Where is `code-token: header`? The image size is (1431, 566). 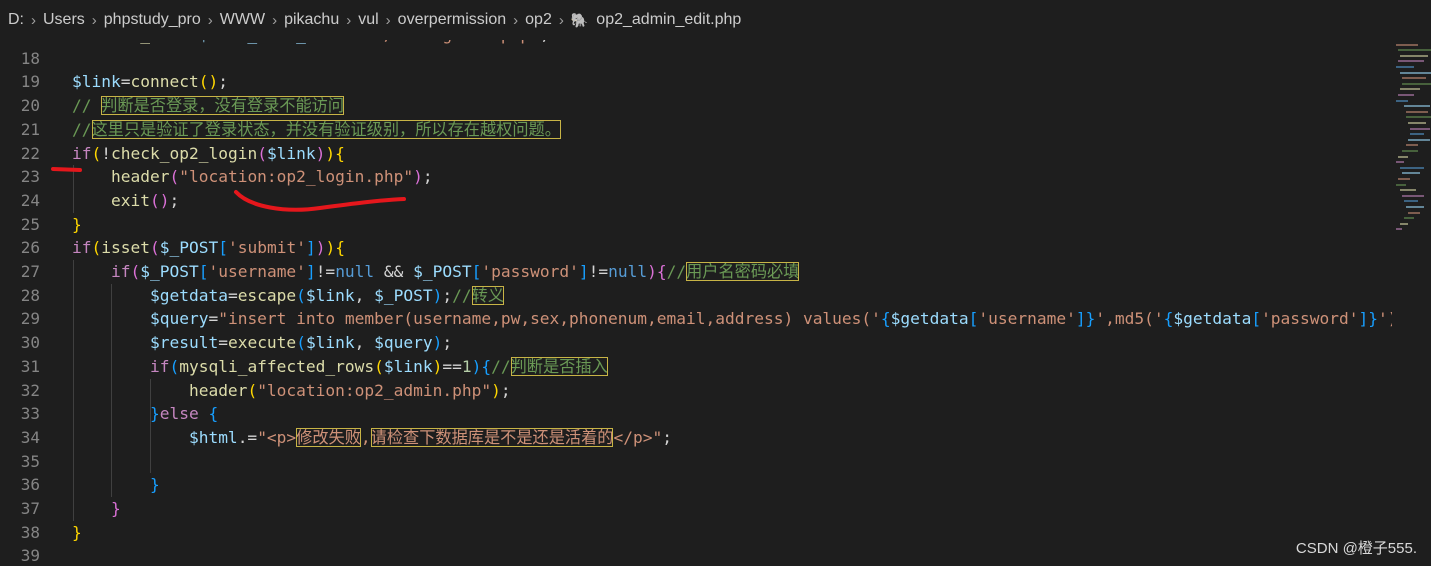 code-token: header is located at coordinates (218, 390).